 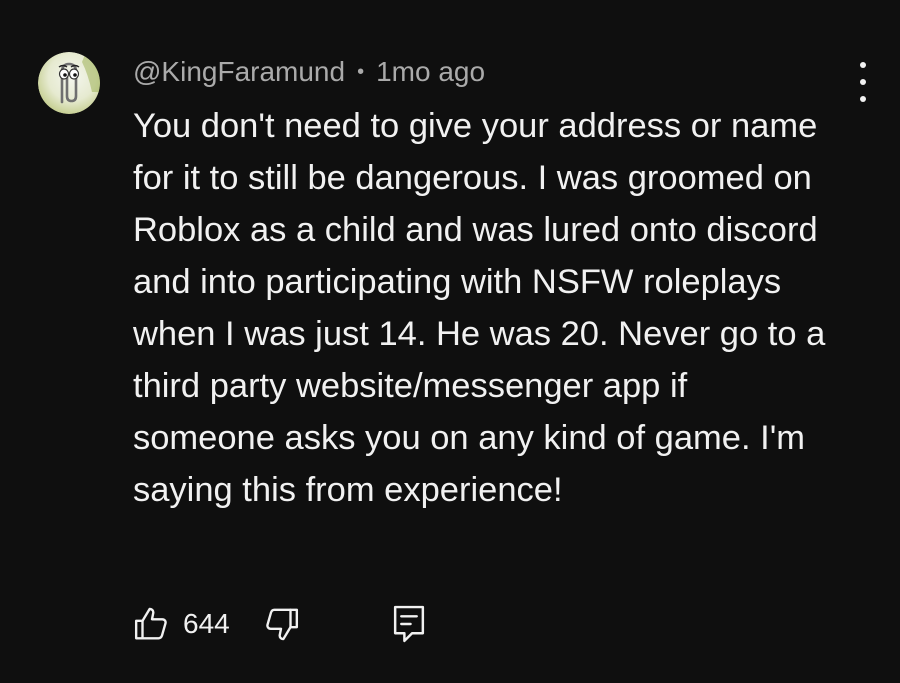 I want to click on author-name: @KingFaramund, so click(x=239, y=72).